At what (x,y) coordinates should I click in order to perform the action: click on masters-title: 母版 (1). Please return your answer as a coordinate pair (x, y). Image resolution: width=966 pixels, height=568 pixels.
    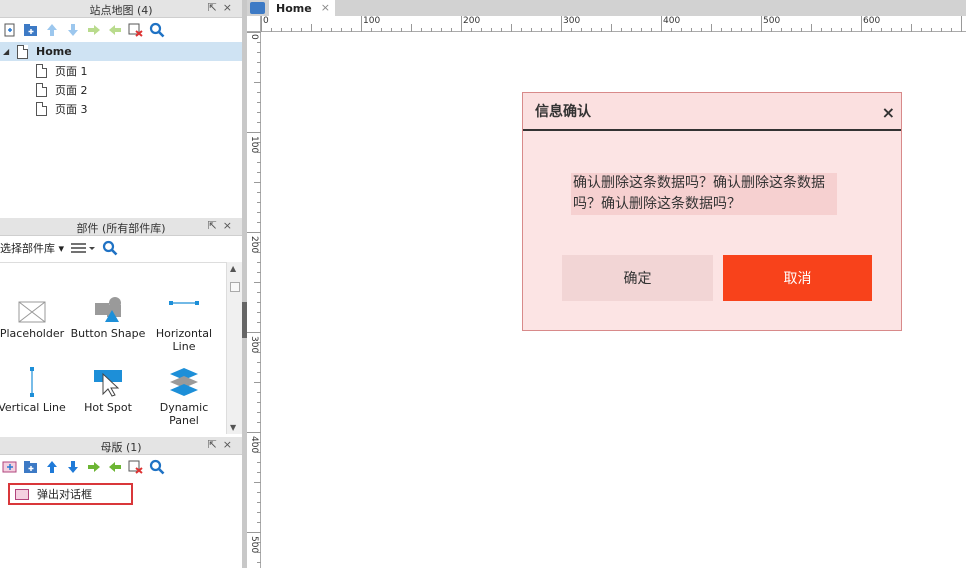
    Looking at the image, I should click on (121, 447).